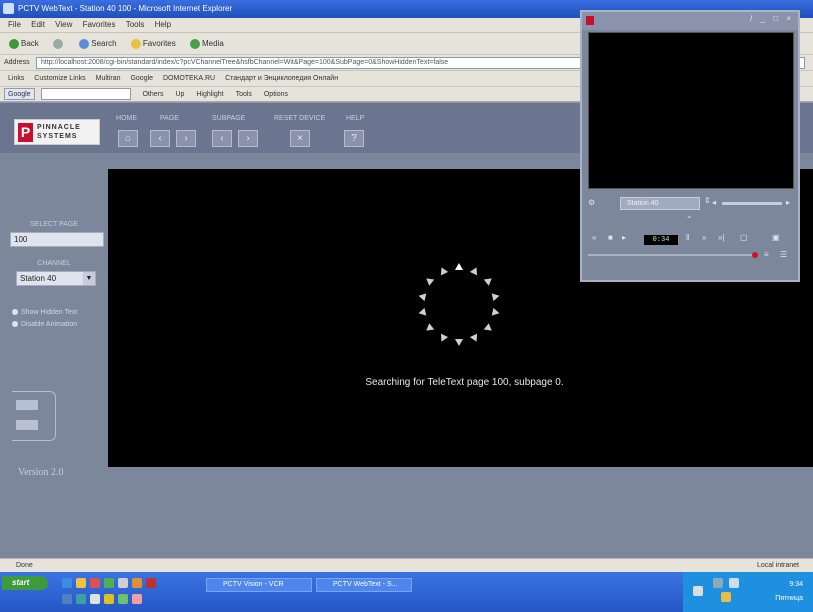  What do you see at coordinates (610, 237) in the screenshot?
I see `stop-icon: ■` at bounding box center [610, 237].